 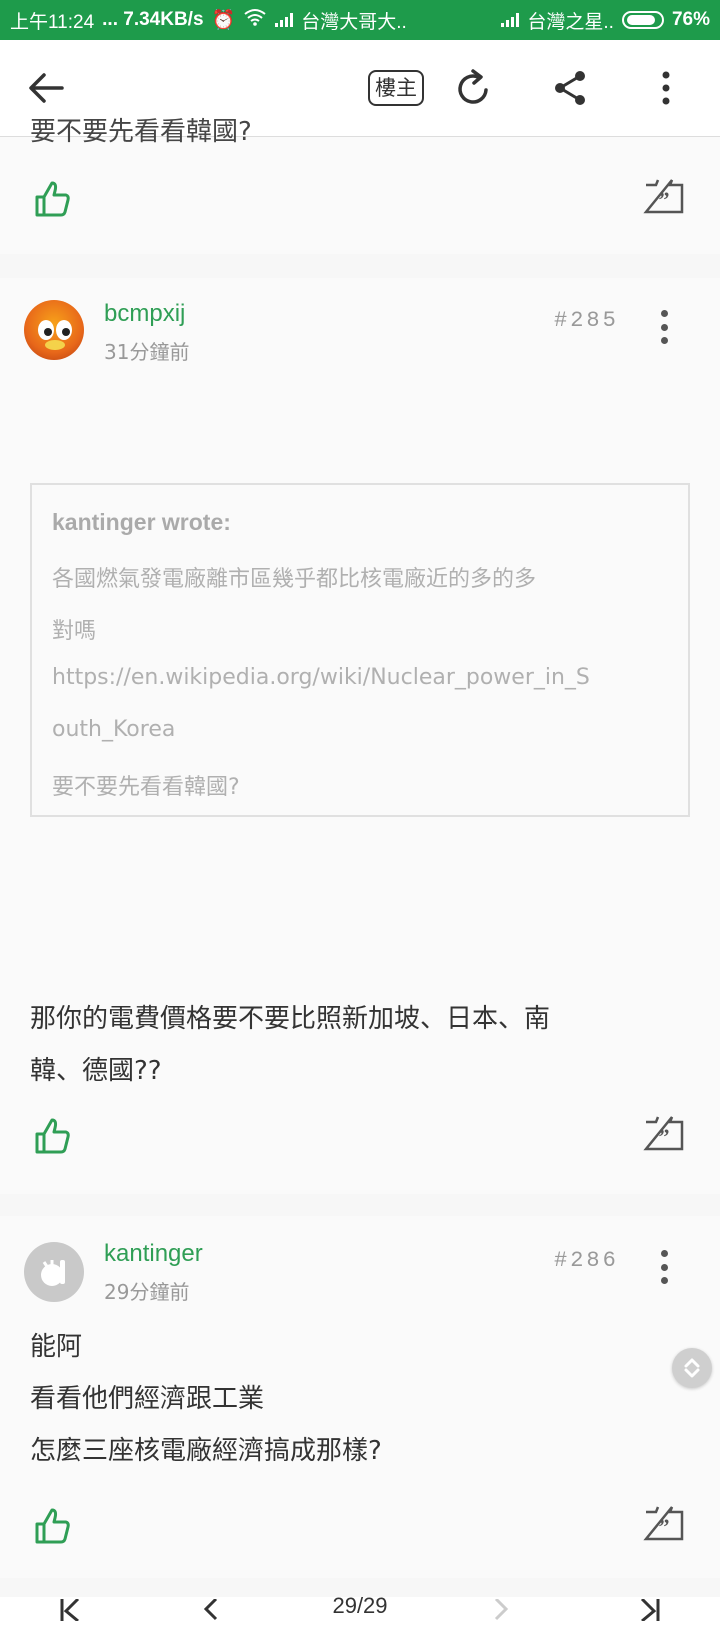 What do you see at coordinates (71, 1611) in the screenshot?
I see `first-page-icon` at bounding box center [71, 1611].